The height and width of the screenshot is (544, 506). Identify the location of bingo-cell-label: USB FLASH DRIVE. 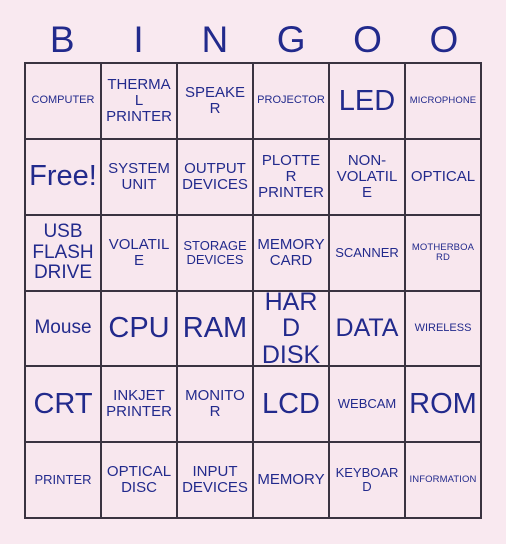
(63, 252).